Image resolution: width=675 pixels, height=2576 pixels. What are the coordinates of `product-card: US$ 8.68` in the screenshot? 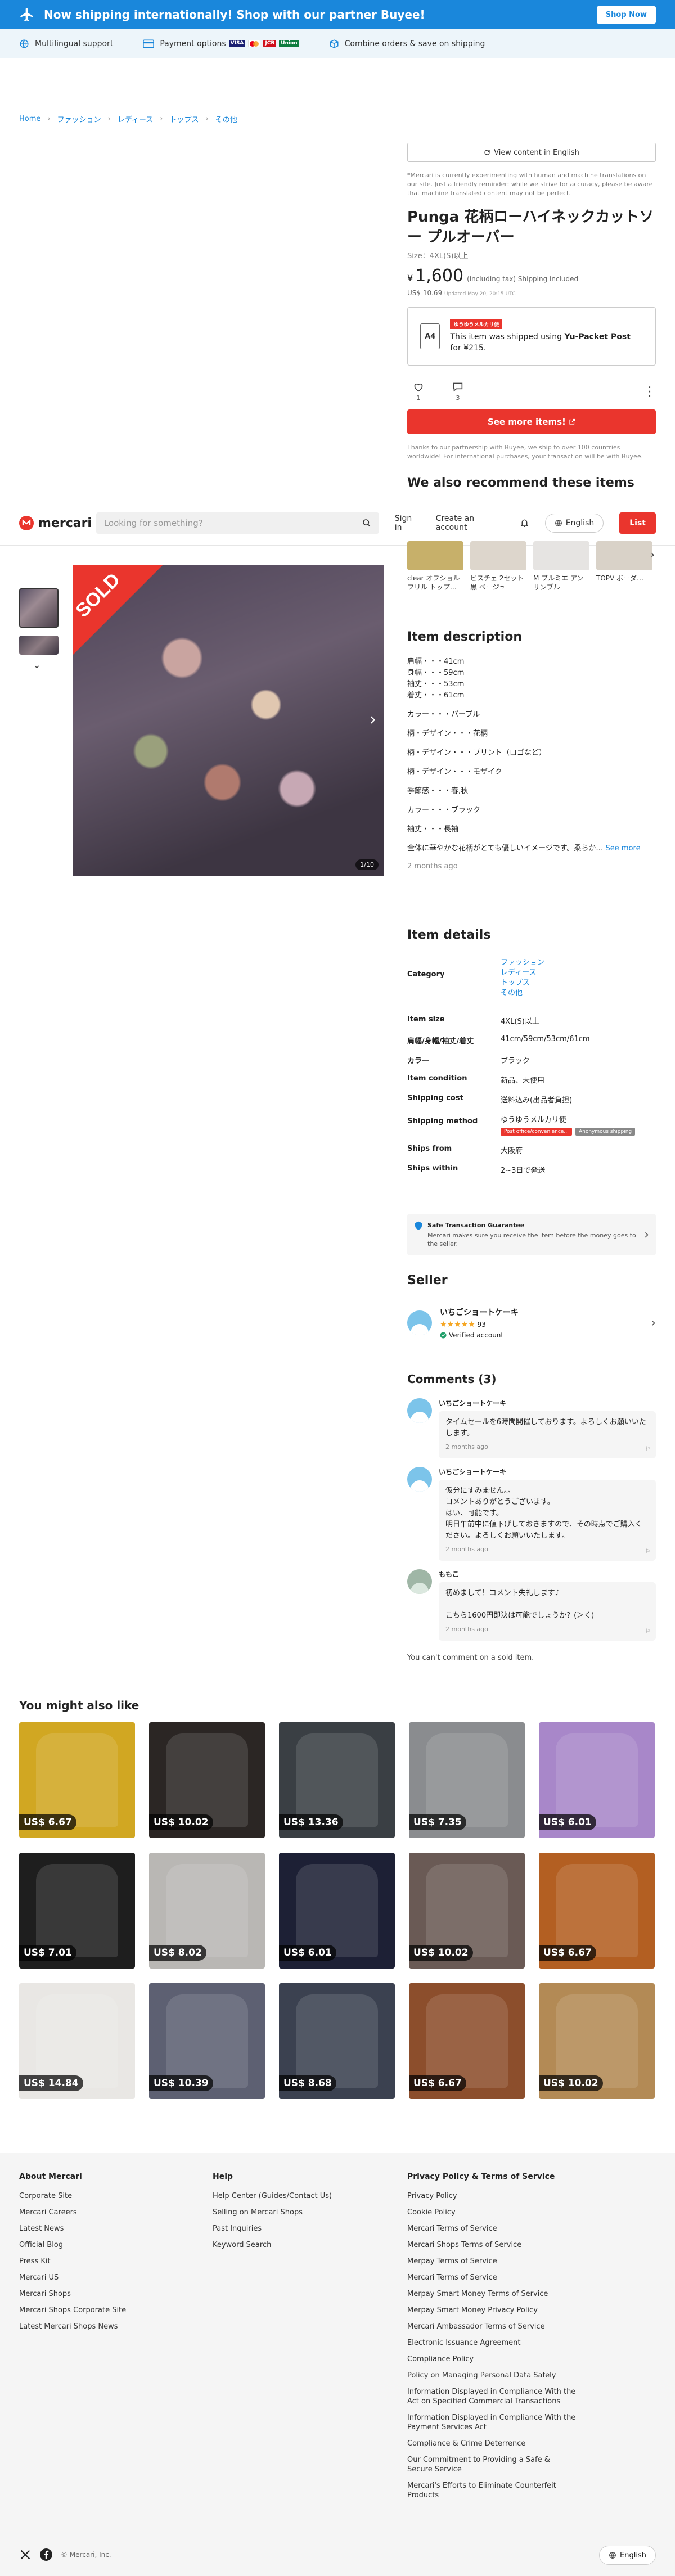 It's located at (337, 2041).